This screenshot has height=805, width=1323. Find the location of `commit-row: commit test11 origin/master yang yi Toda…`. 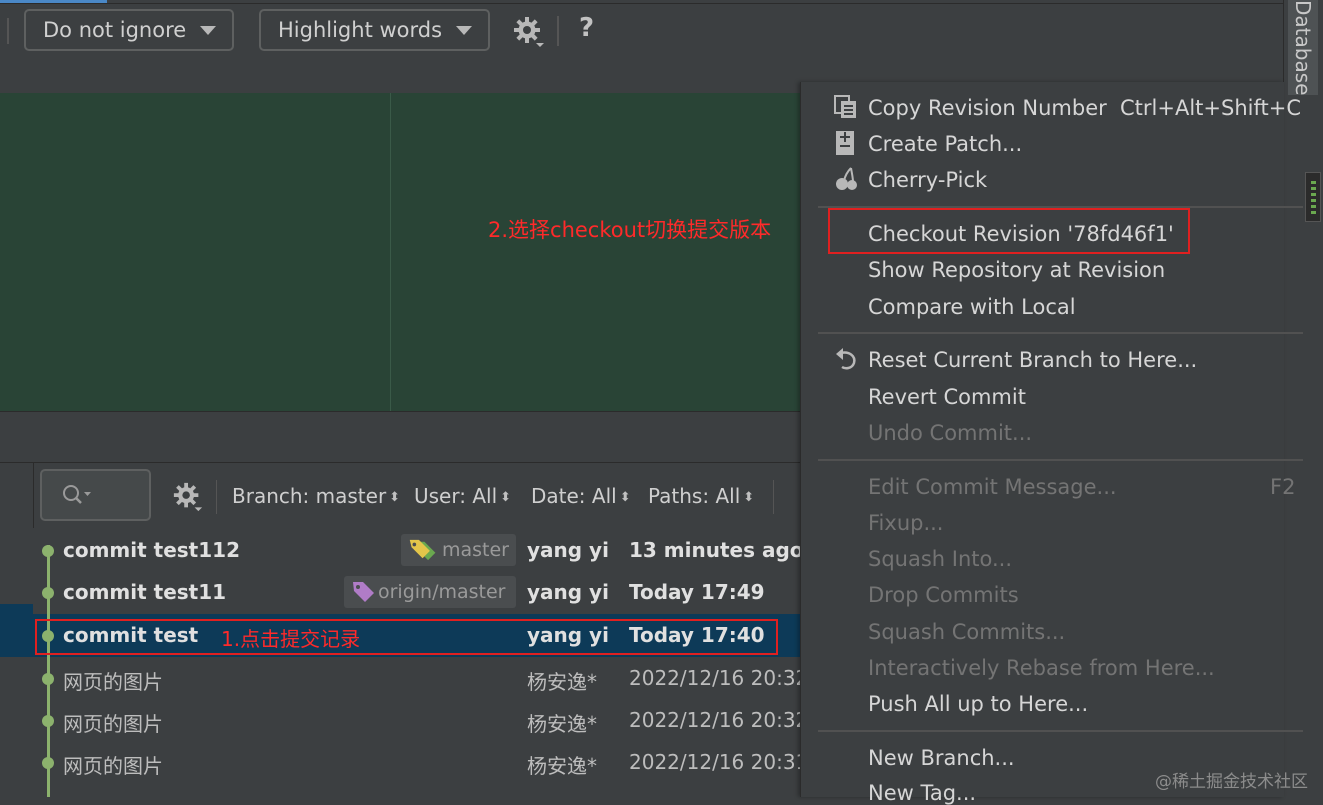

commit-row: commit test11 origin/master yang yi Toda… is located at coordinates (400, 592).